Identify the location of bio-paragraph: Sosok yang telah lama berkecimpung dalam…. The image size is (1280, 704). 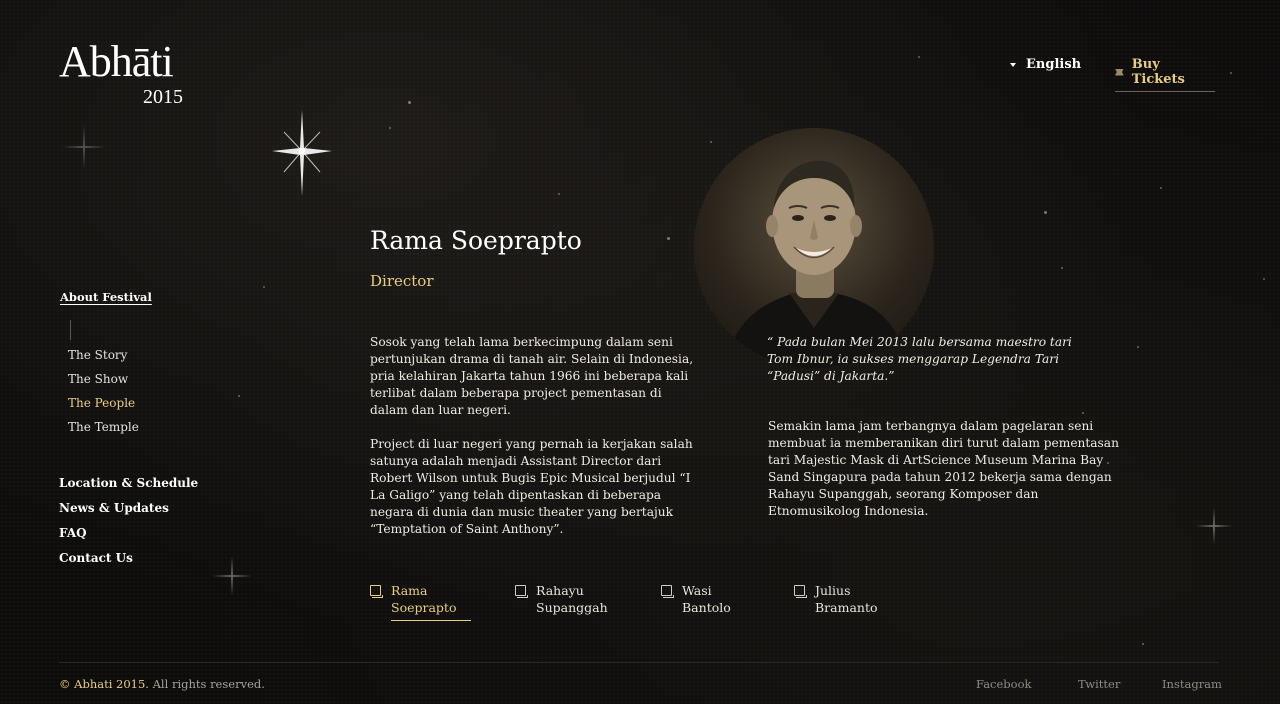
(532, 376).